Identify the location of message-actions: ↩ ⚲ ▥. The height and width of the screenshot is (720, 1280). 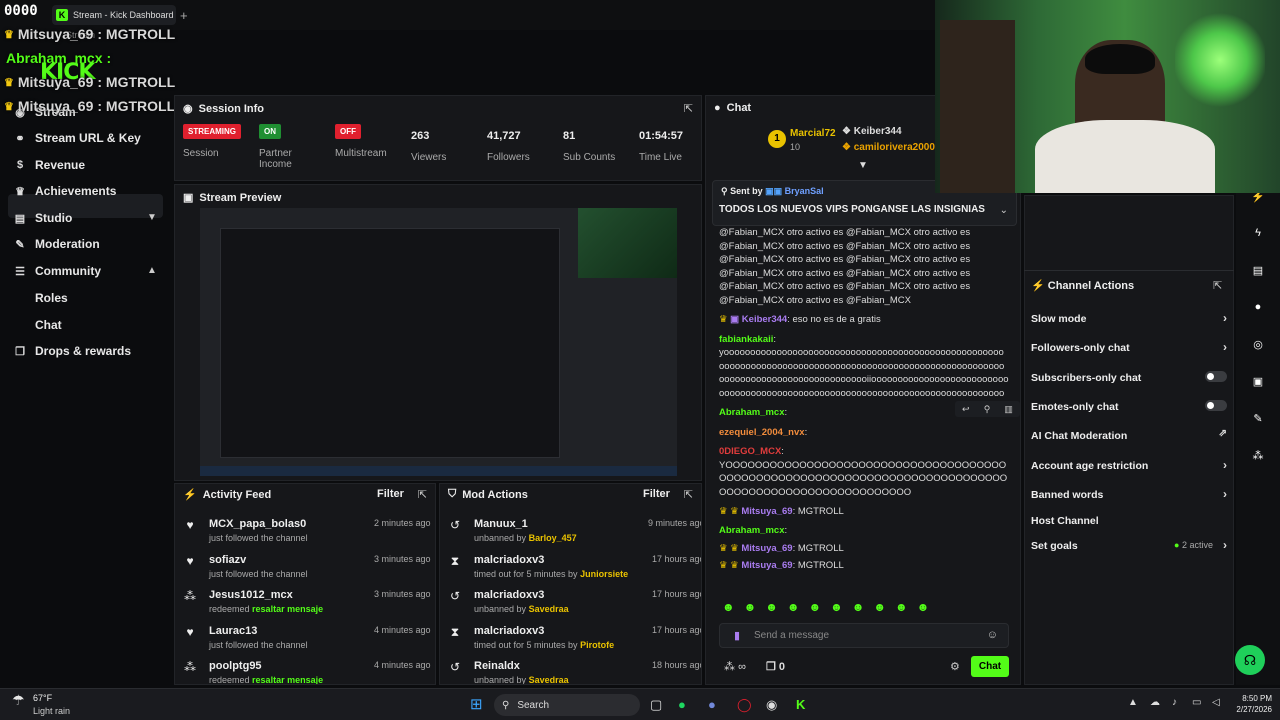
(987, 409).